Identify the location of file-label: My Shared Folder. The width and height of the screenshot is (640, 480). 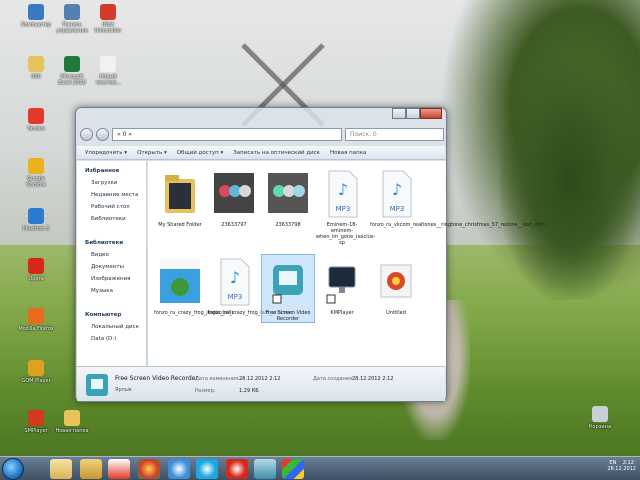
(180, 225).